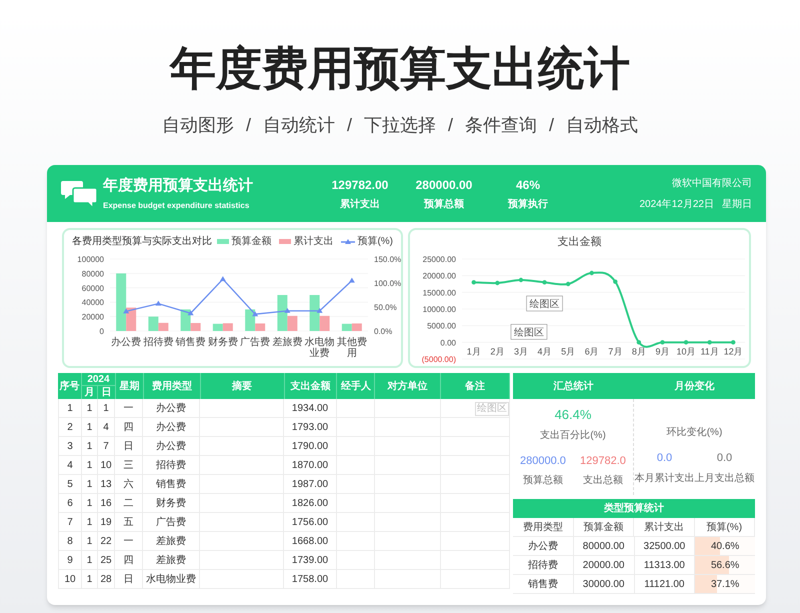 The height and width of the screenshot is (613, 800). Describe the element at coordinates (639, 351) in the screenshot. I see `axis-tick-label: 8月` at that location.